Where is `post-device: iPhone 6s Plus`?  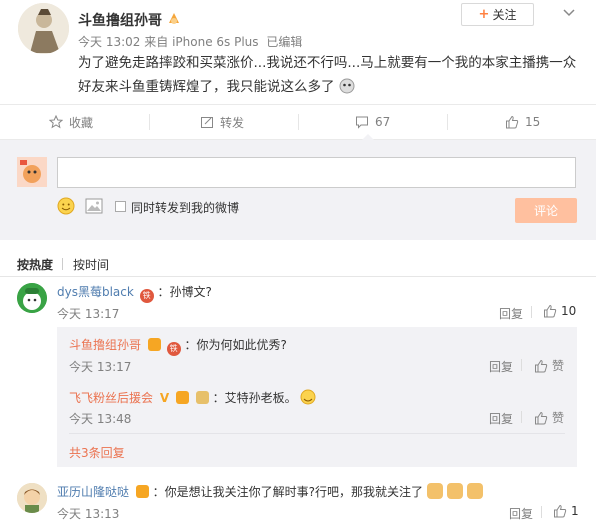 post-device: iPhone 6s Plus is located at coordinates (215, 42).